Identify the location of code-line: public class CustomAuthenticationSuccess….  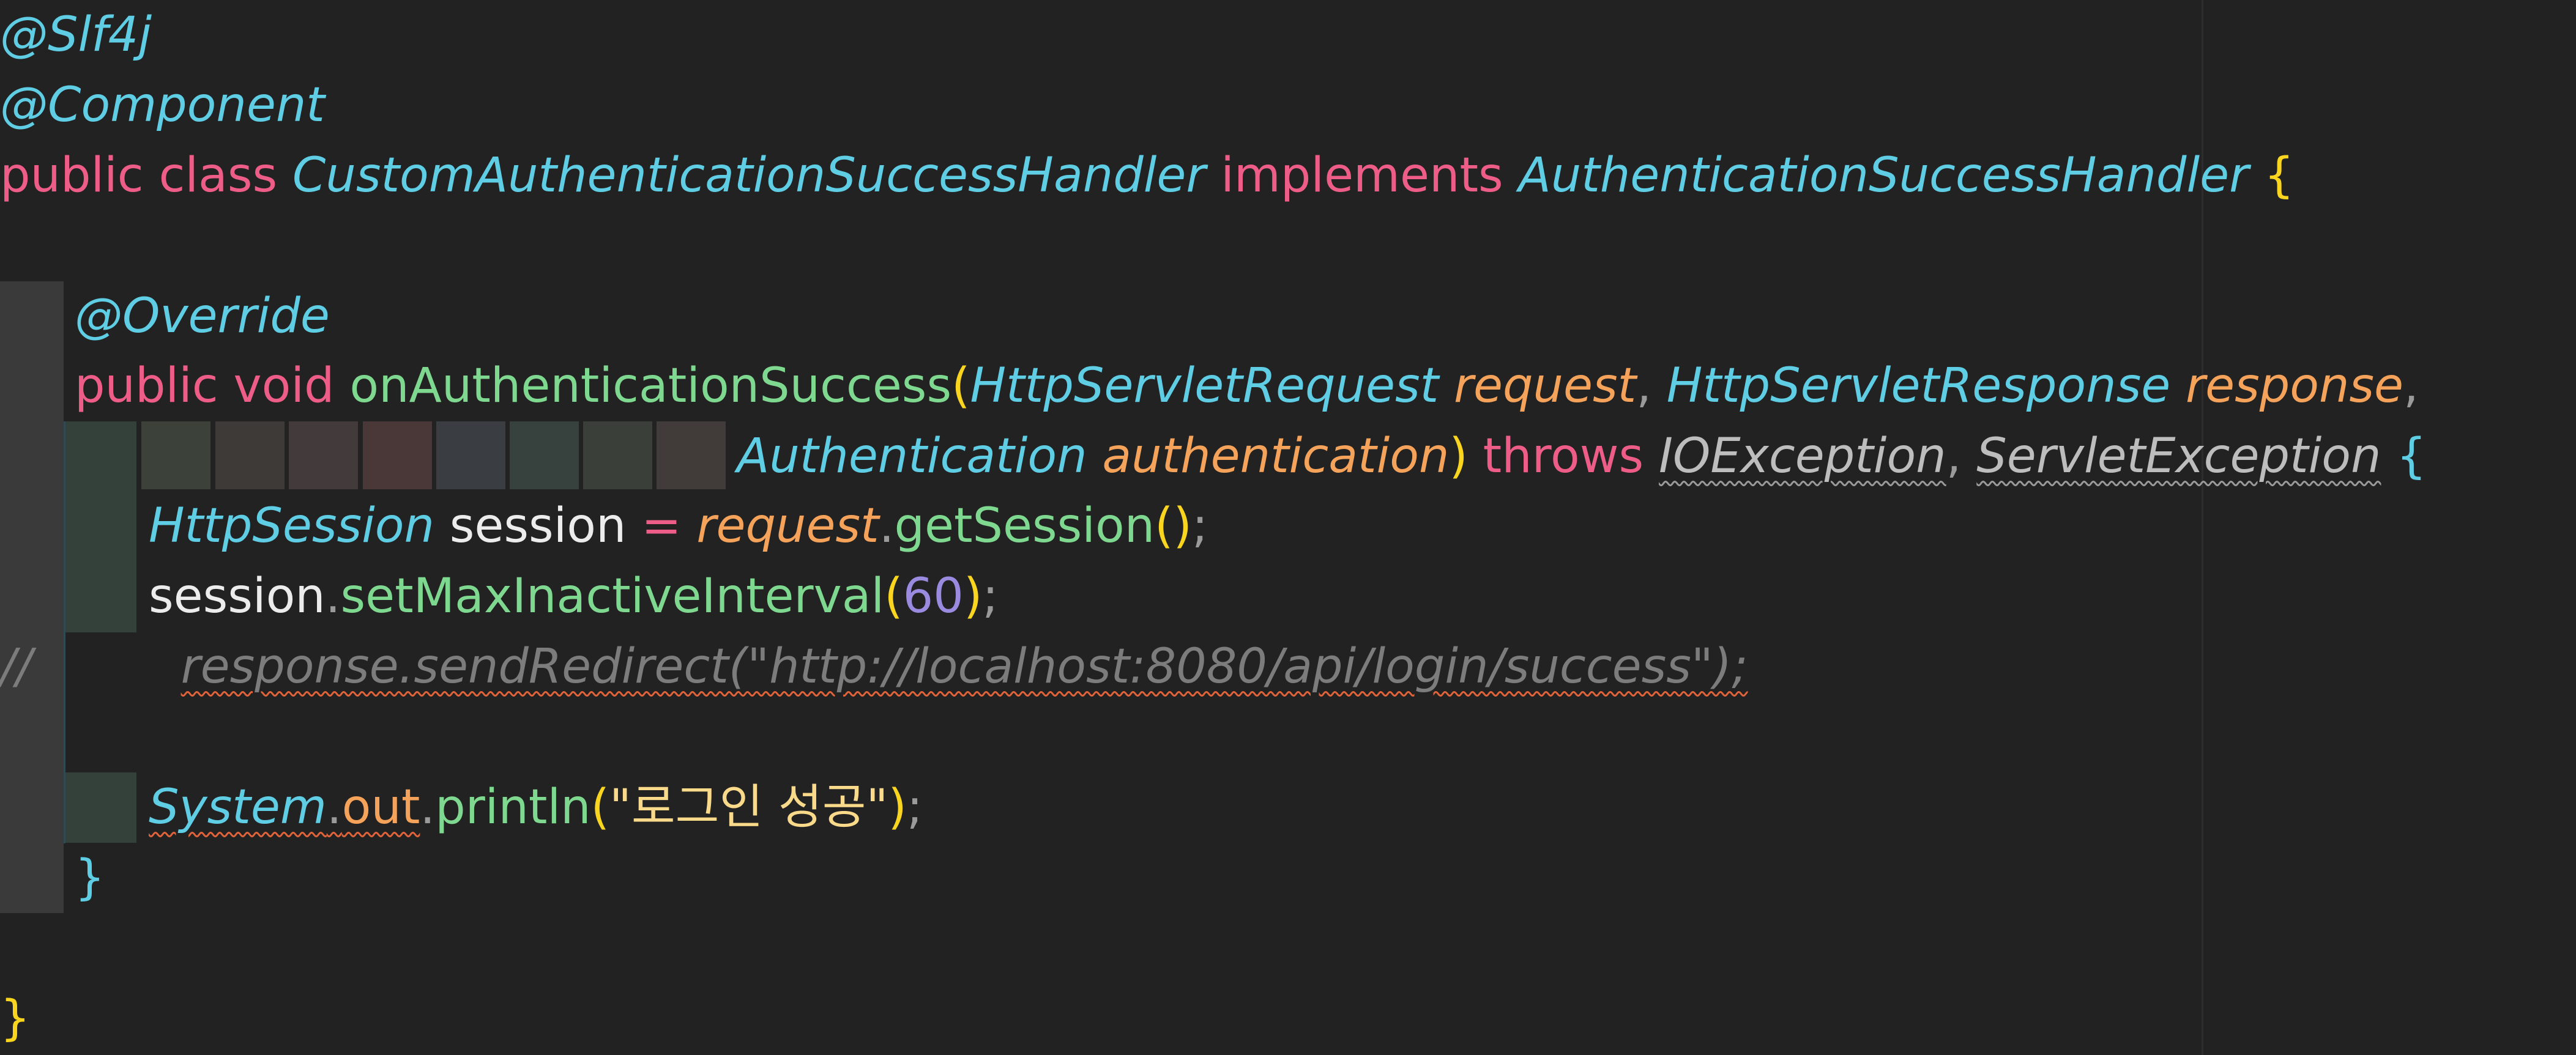
(1147, 176).